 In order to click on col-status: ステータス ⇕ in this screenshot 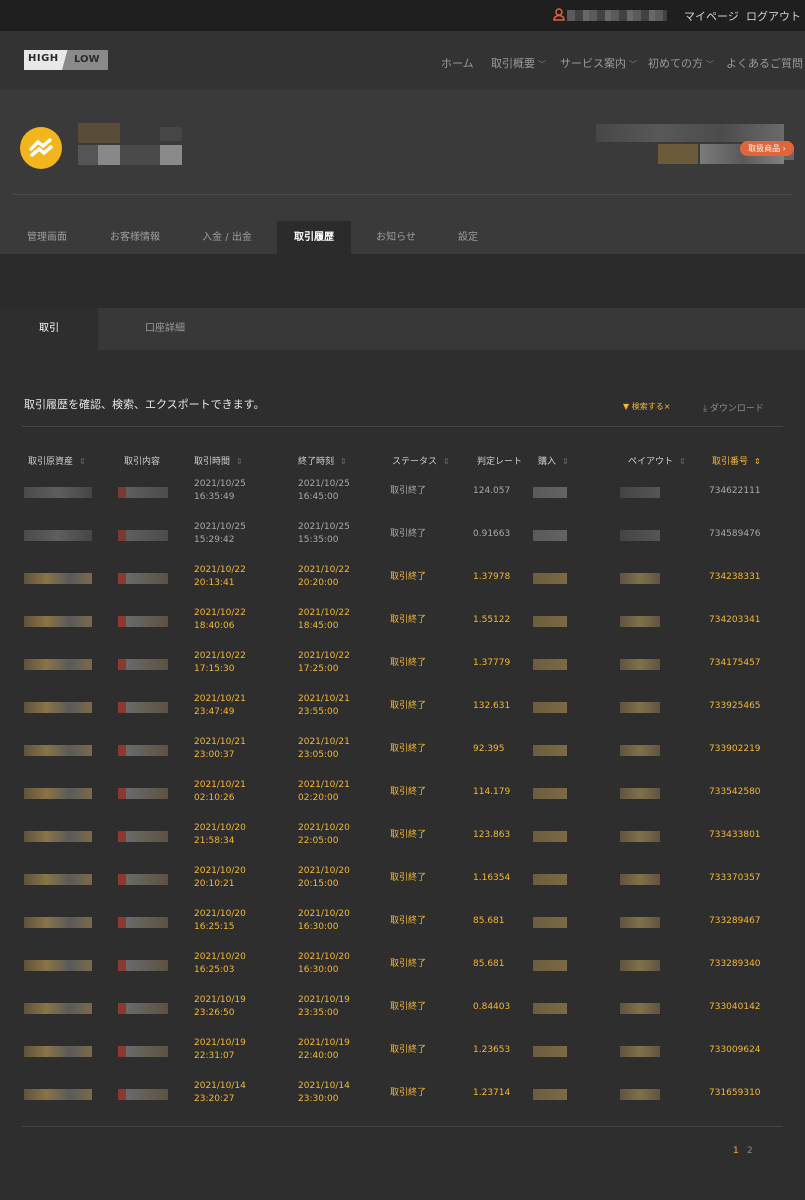, I will do `click(421, 460)`.